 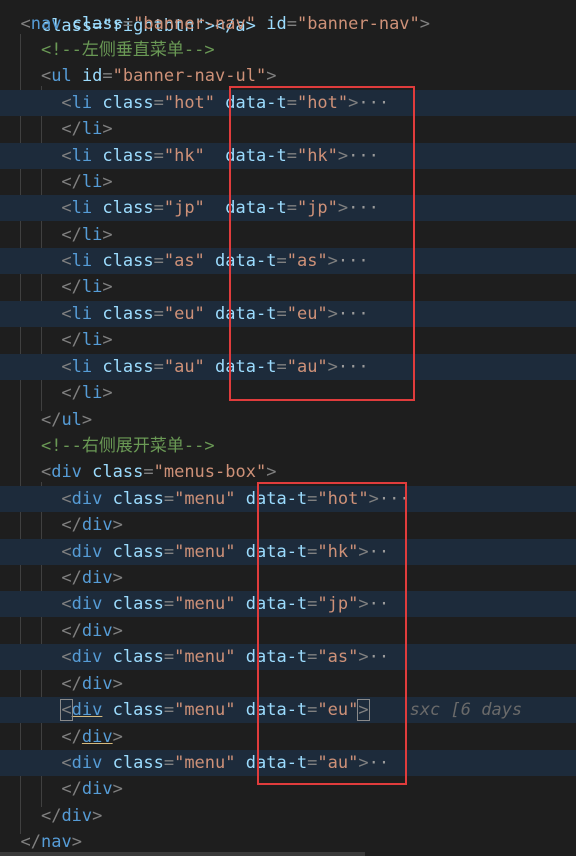 I want to click on code-line-menus-box-open: <div class="menus-box">, so click(x=158, y=472).